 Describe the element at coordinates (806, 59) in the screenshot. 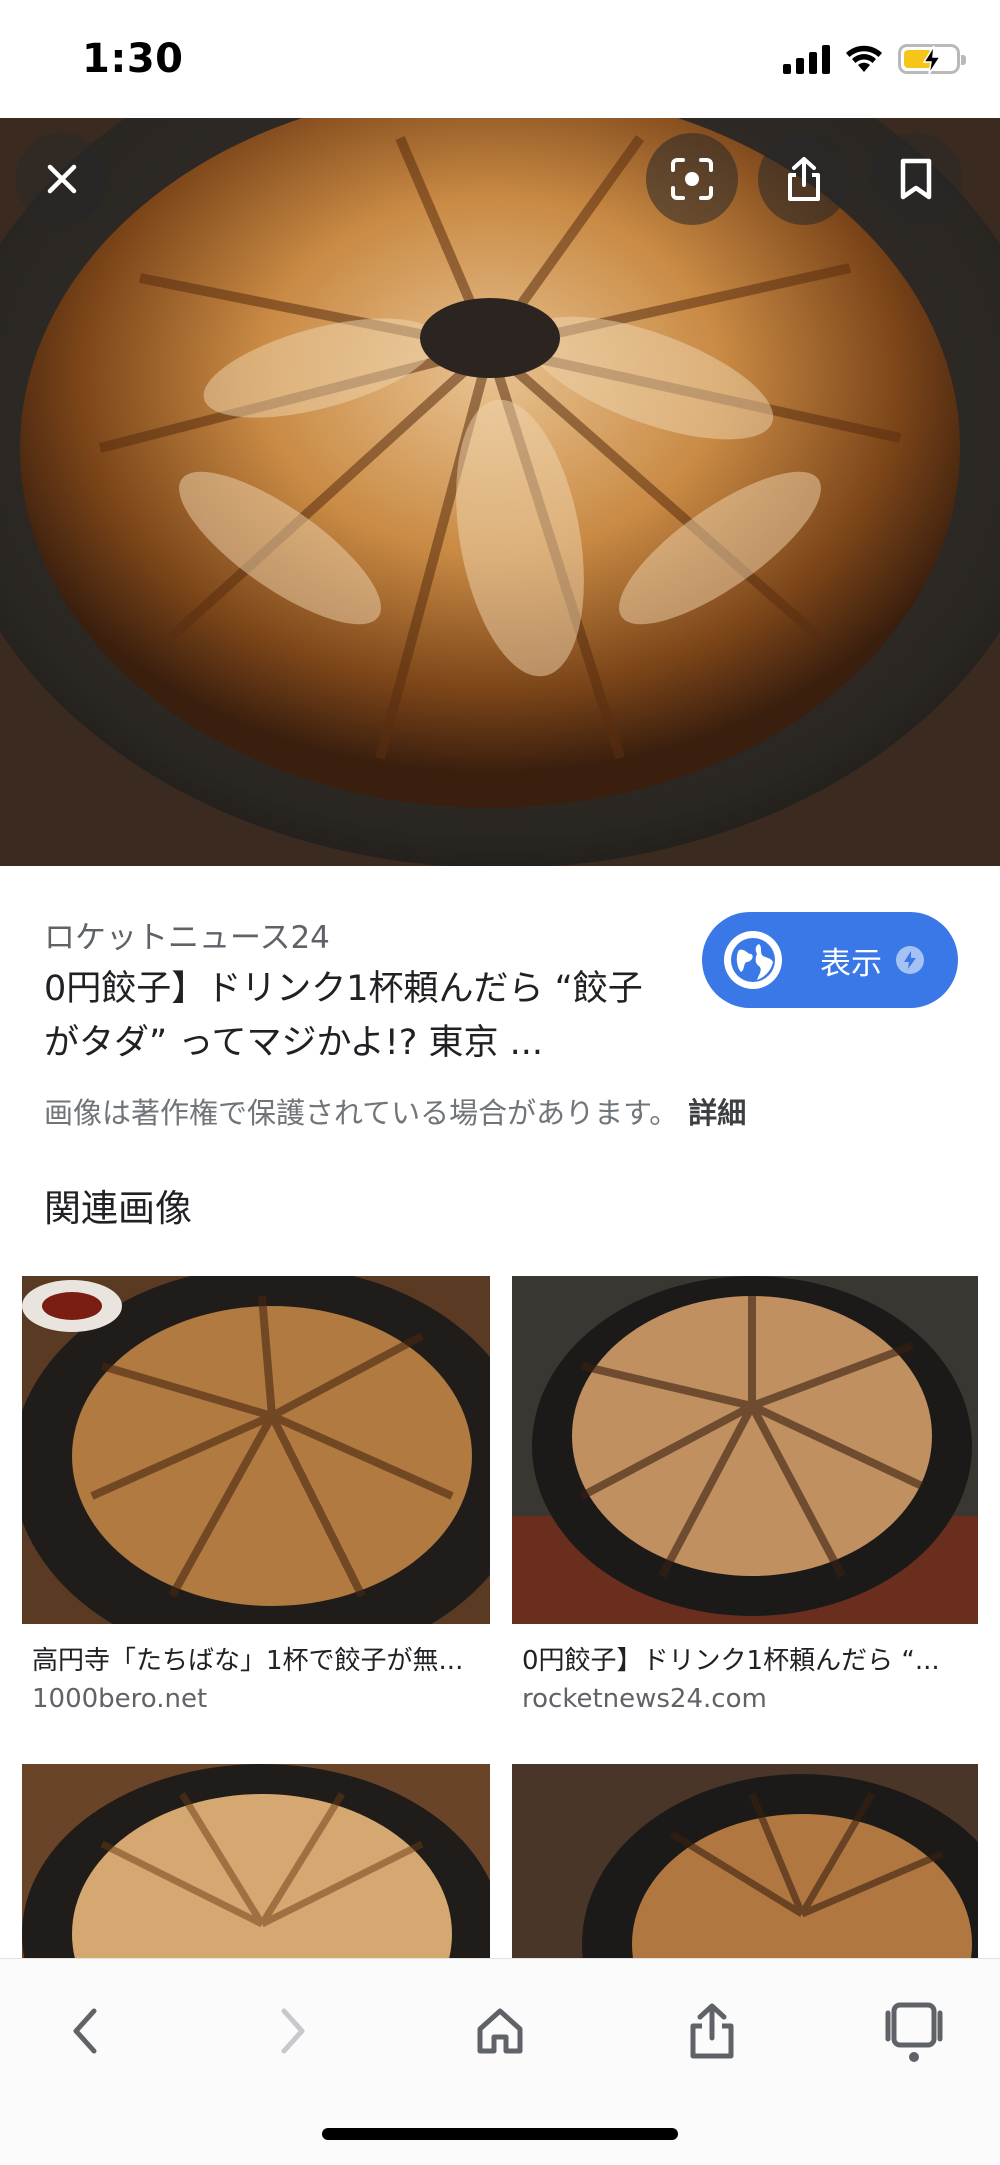

I see `cellular-signal-icon` at that location.